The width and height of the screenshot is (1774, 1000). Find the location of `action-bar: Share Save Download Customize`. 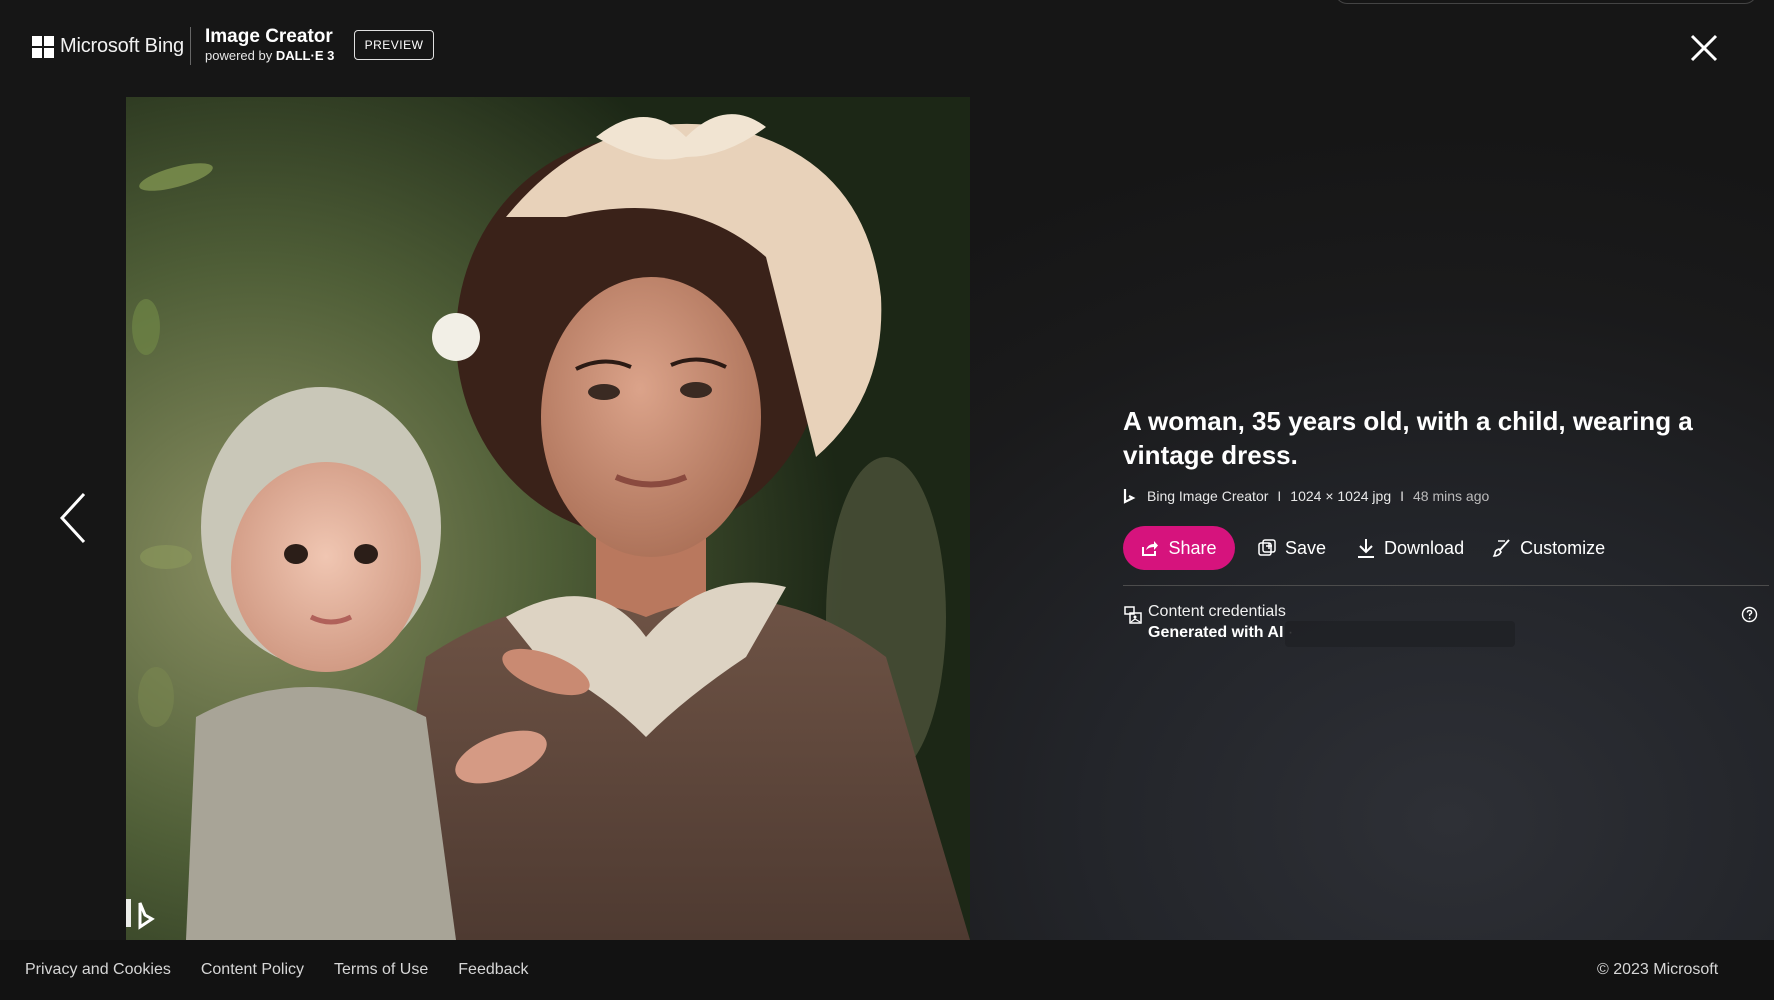

action-bar: Share Save Download Customize is located at coordinates (1448, 548).